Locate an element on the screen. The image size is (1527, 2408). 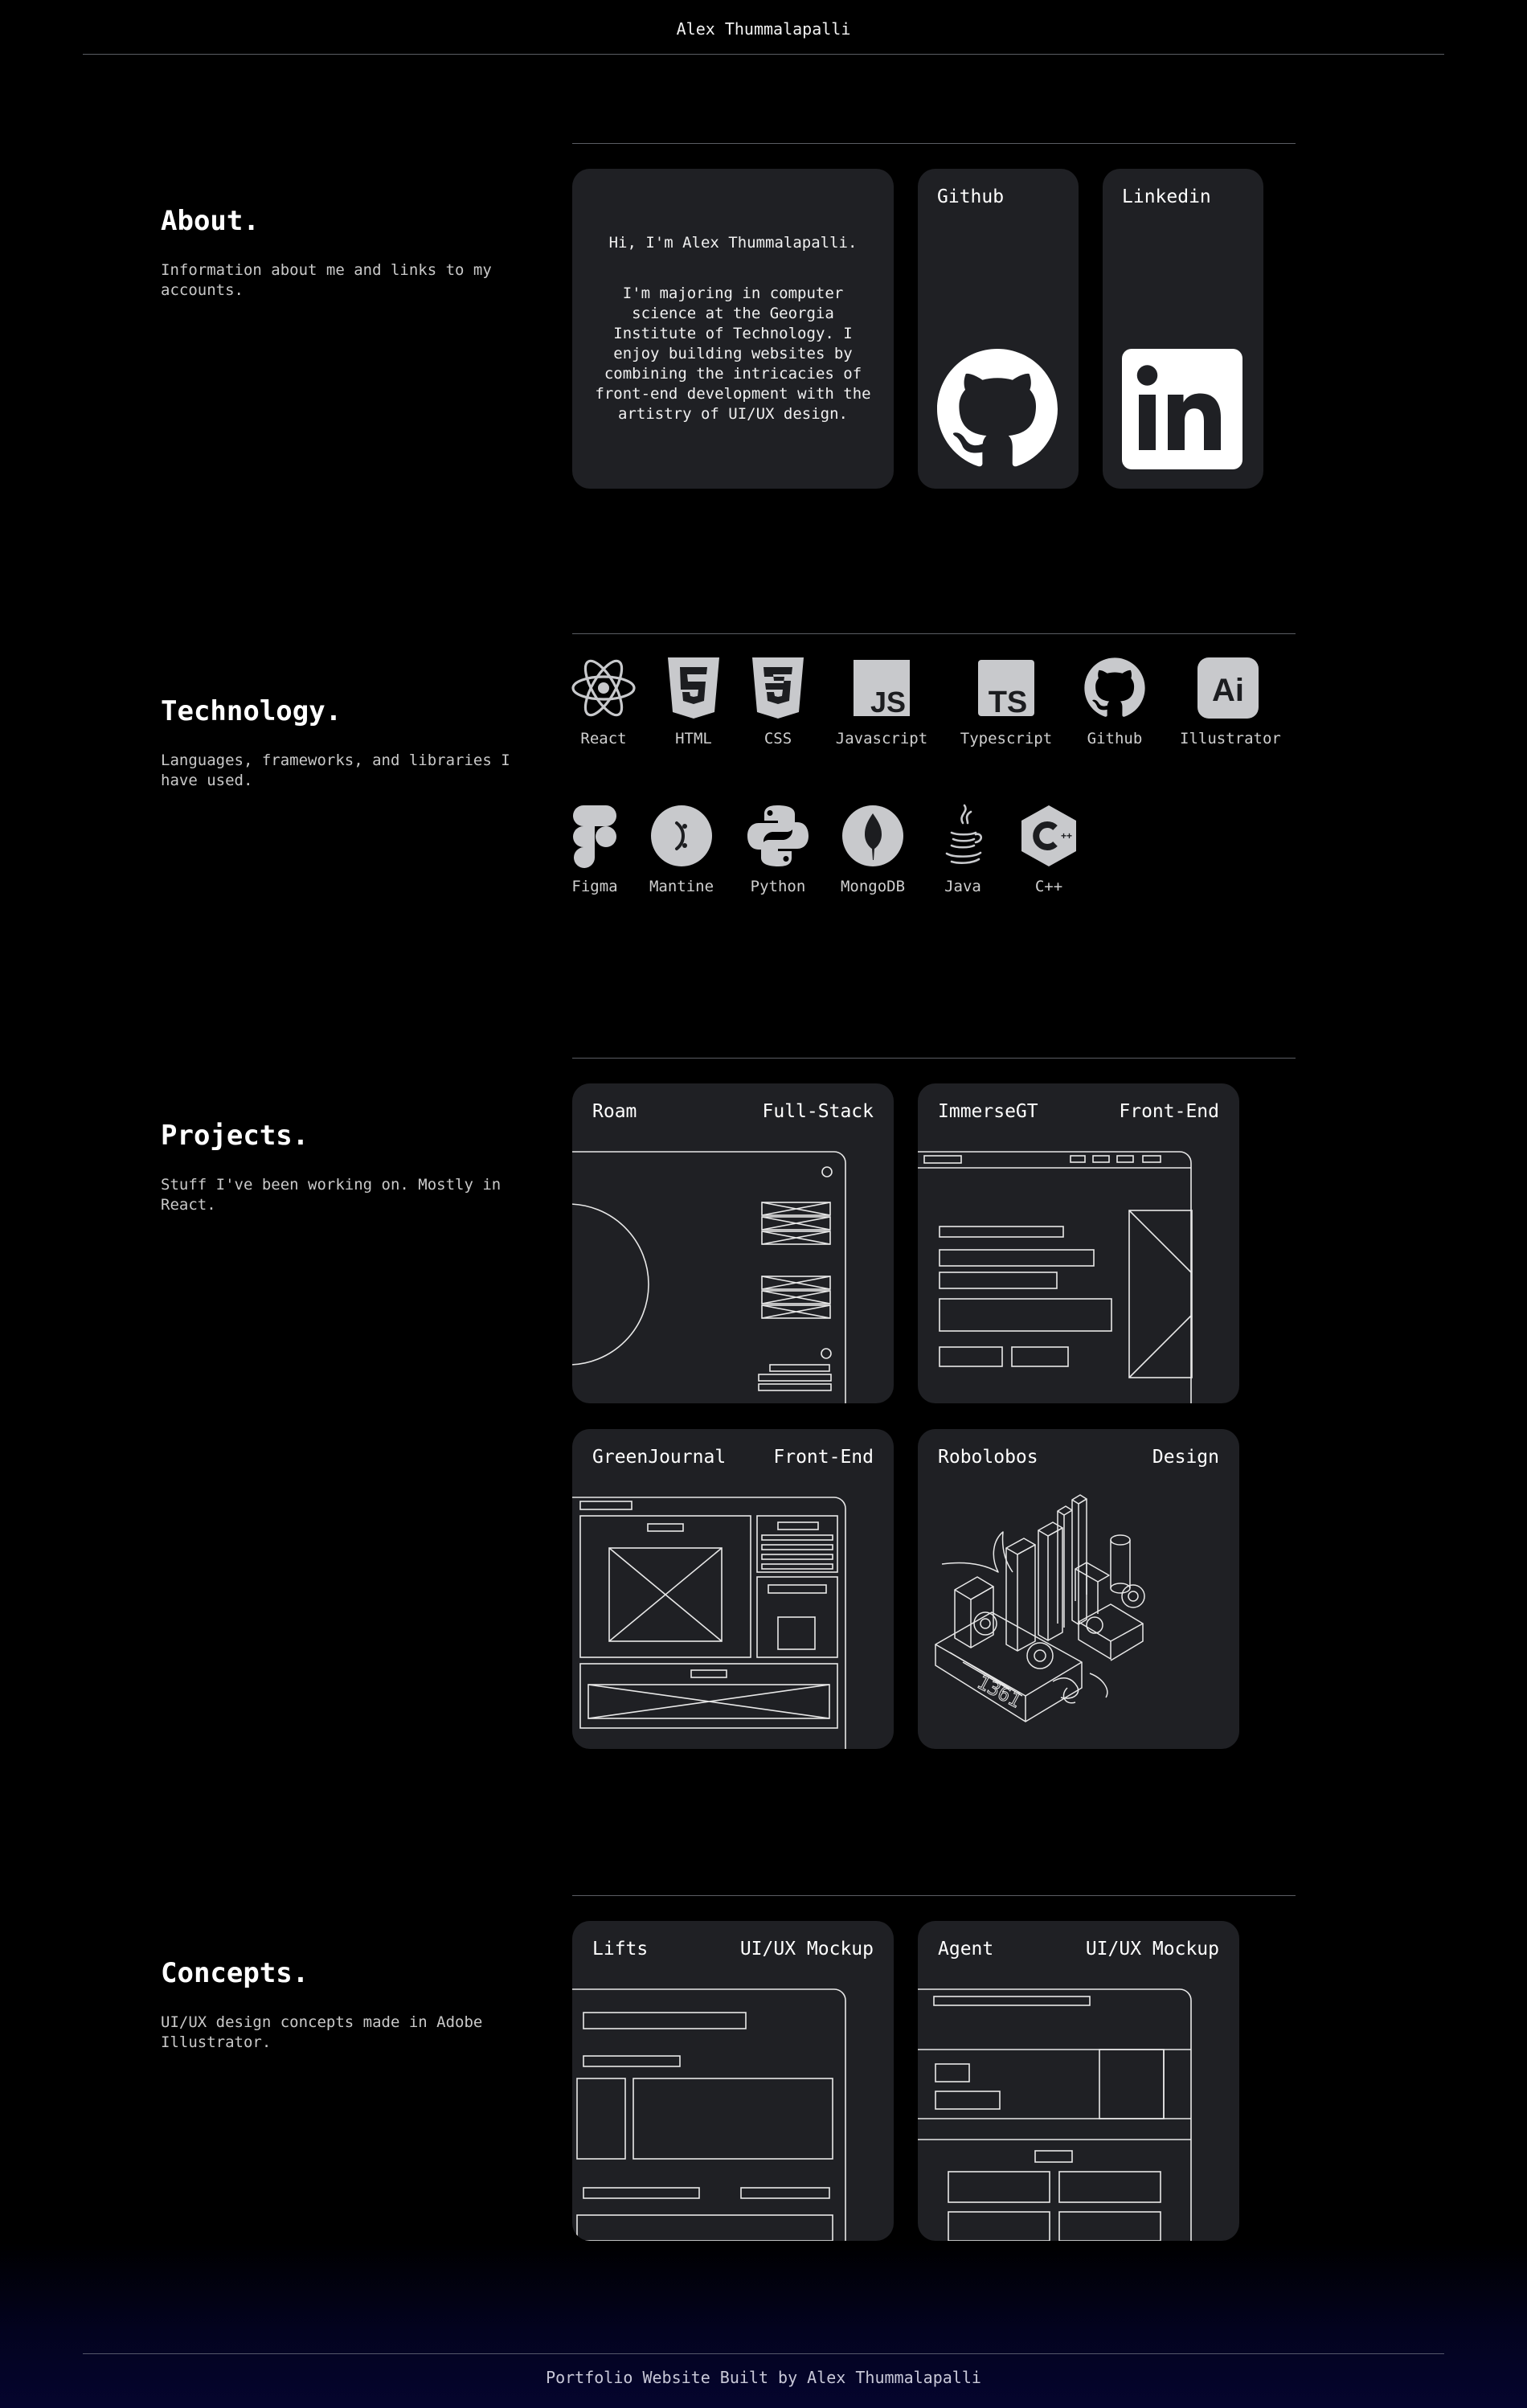
concept-card-lifts: Lifts UI/UX Mockup is located at coordinates (733, 2081).